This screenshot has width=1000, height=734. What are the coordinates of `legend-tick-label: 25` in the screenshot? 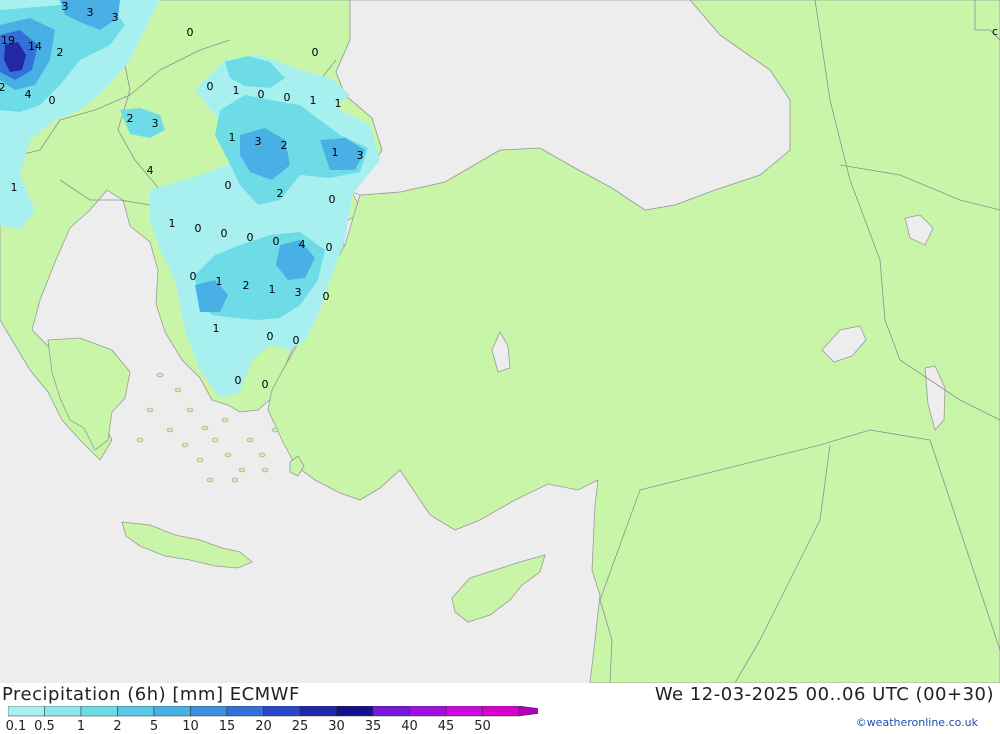 It's located at (300, 726).